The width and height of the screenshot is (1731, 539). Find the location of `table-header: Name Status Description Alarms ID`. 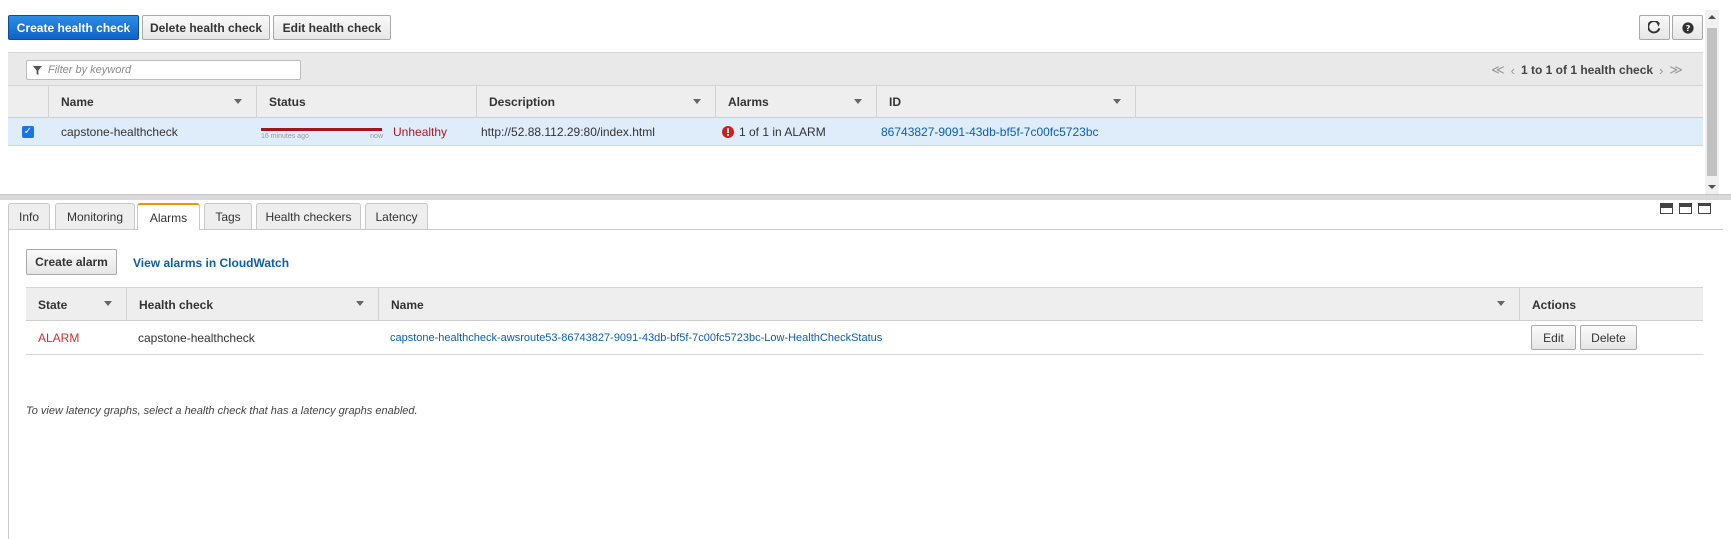

table-header: Name Status Description Alarms ID is located at coordinates (855, 101).